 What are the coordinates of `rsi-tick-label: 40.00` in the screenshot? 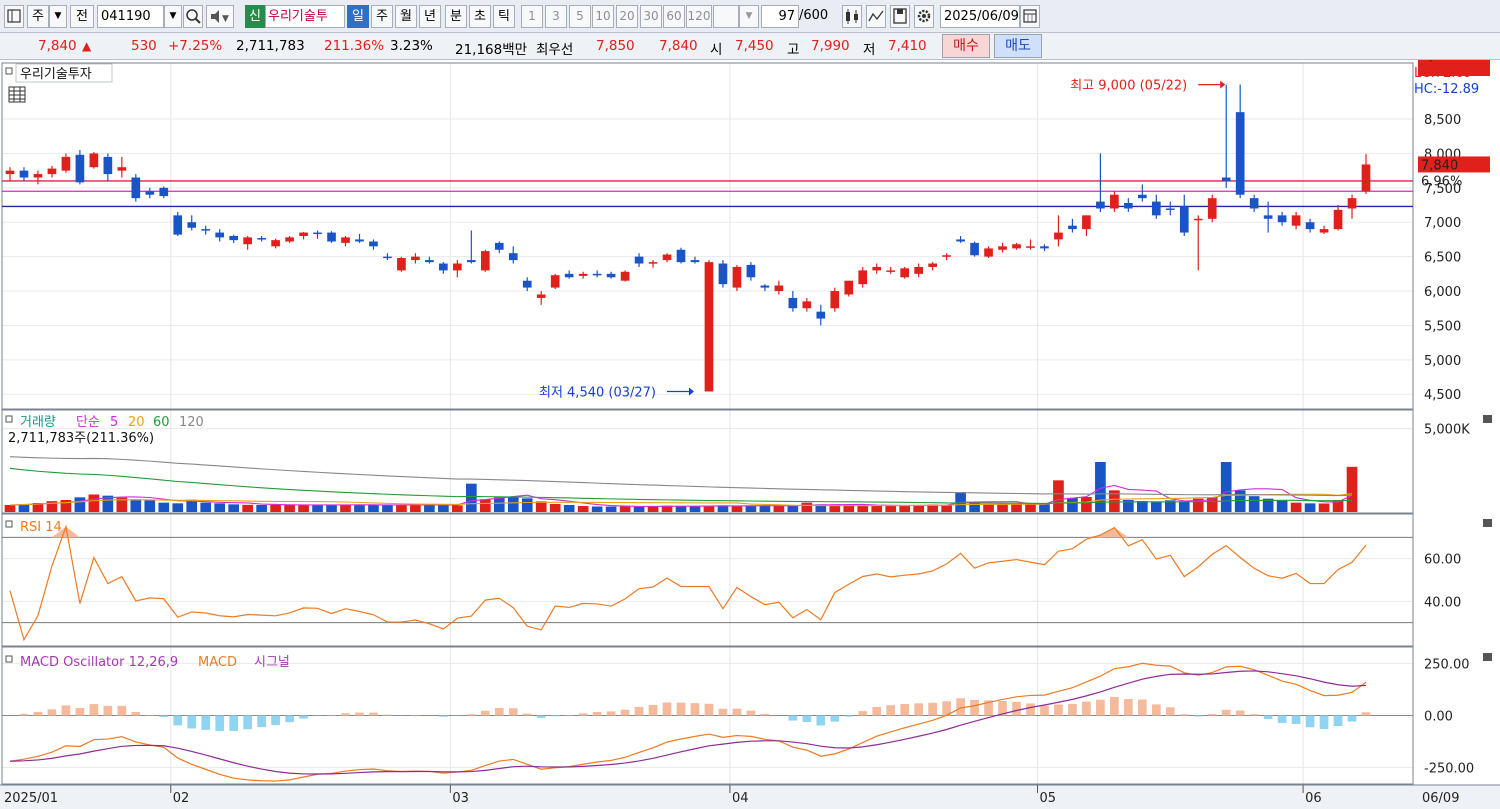 It's located at (1442, 602).